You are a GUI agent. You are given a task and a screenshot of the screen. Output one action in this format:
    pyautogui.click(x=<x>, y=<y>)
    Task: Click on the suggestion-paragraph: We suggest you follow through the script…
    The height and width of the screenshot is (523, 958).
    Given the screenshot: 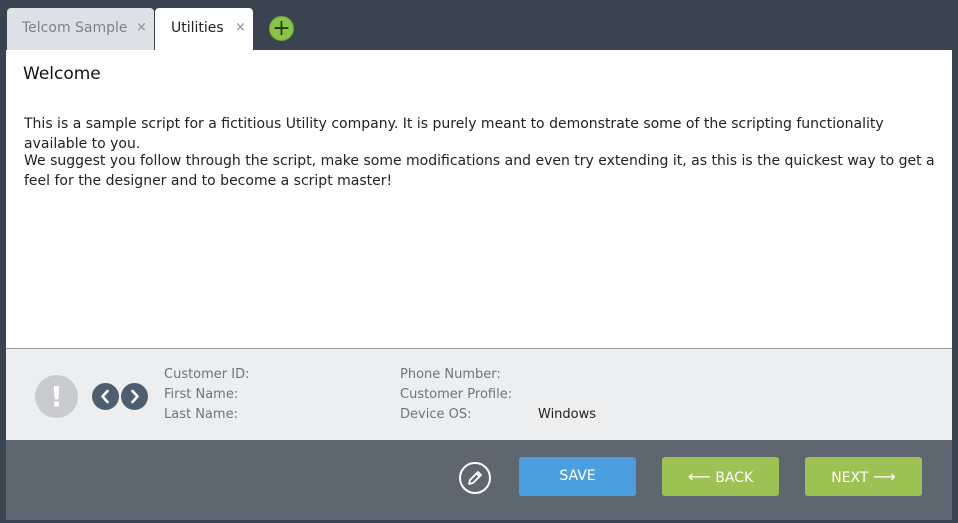 What is the action you would take?
    pyautogui.click(x=479, y=171)
    